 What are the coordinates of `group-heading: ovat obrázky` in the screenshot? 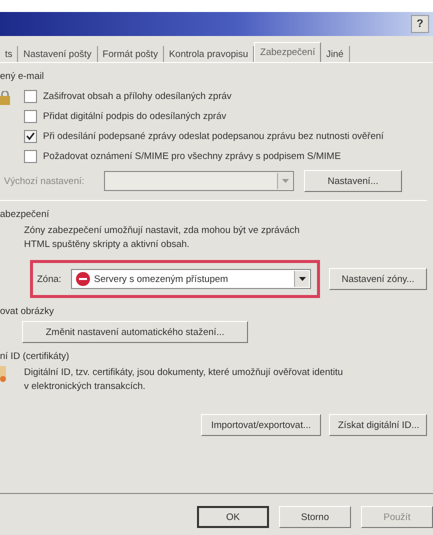 It's located at (27, 312).